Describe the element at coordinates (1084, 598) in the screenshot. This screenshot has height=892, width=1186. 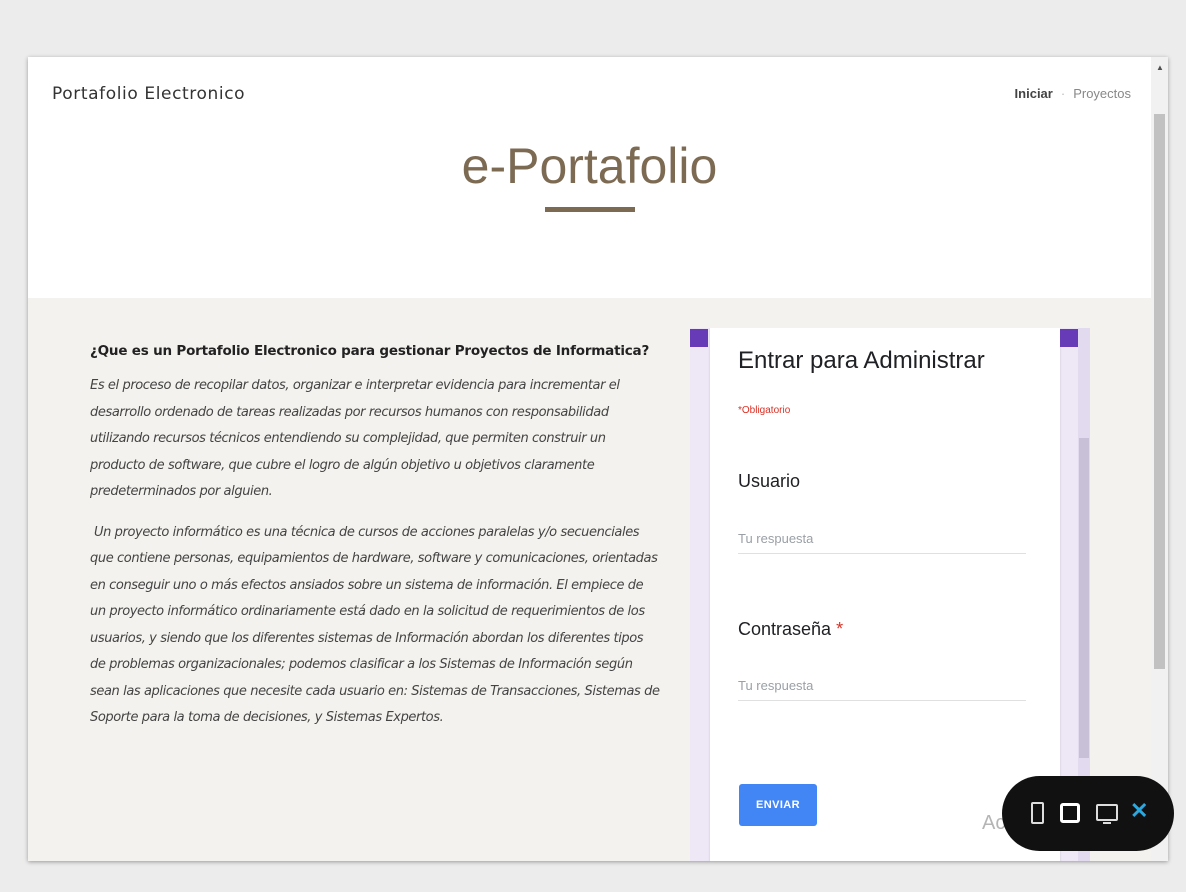
I see `form-scrollbar-thumb` at that location.